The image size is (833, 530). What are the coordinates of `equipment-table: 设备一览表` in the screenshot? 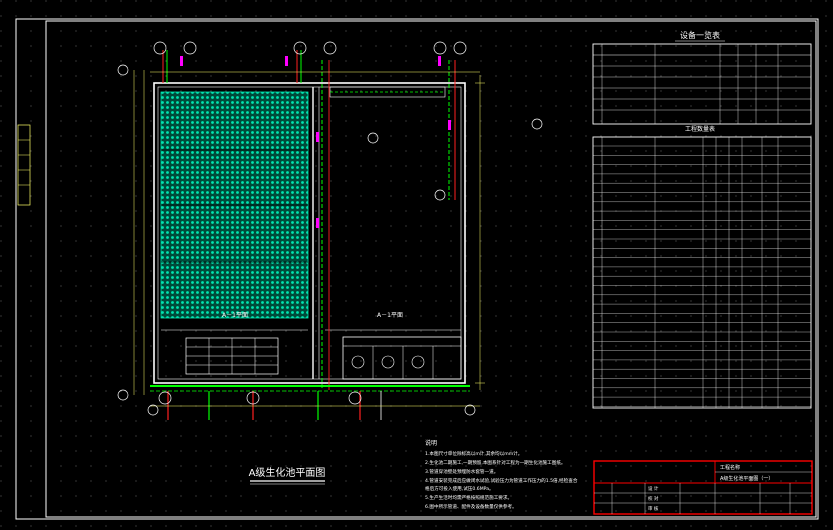 It's located at (702, 77).